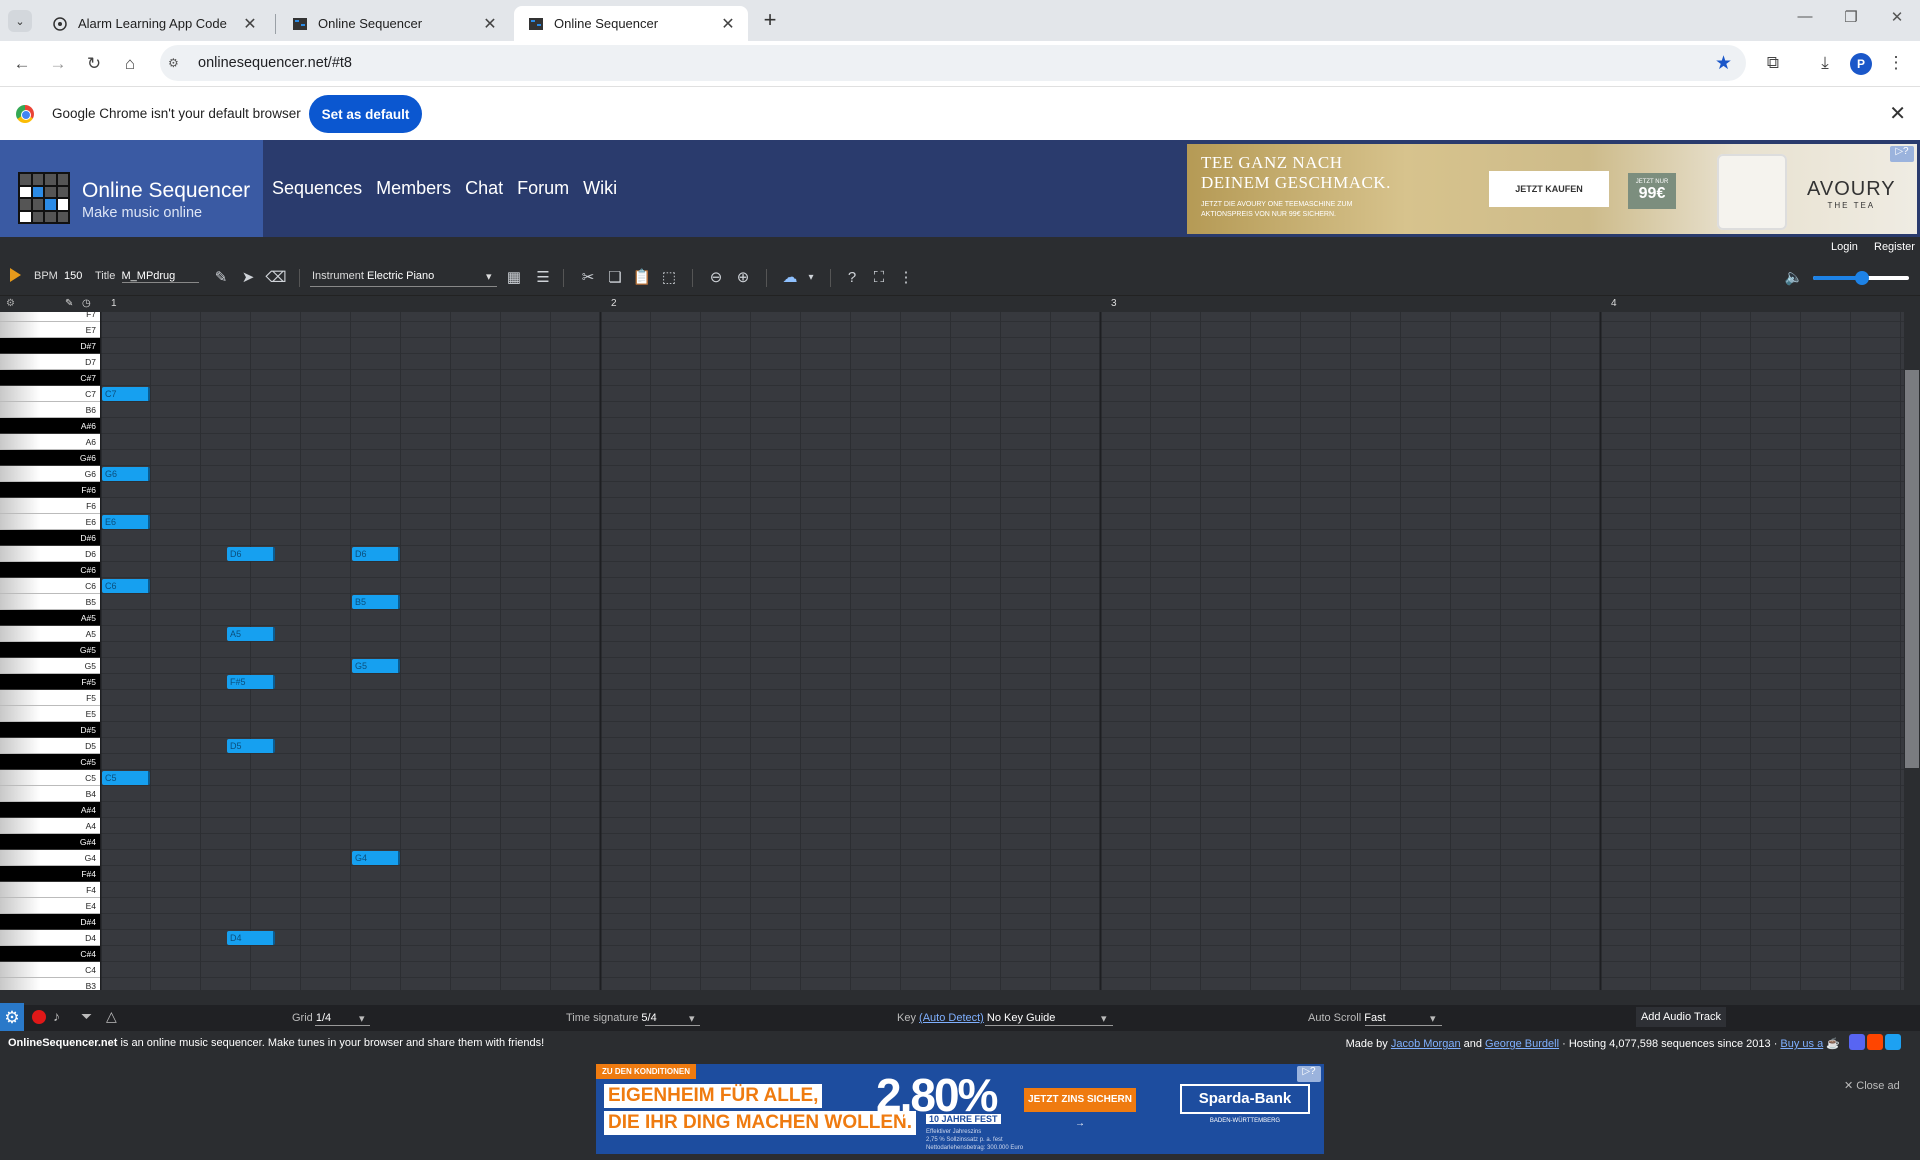 This screenshot has width=1920, height=1160. What do you see at coordinates (56, 1016) in the screenshot?
I see `note-mode-icon: ♪` at bounding box center [56, 1016].